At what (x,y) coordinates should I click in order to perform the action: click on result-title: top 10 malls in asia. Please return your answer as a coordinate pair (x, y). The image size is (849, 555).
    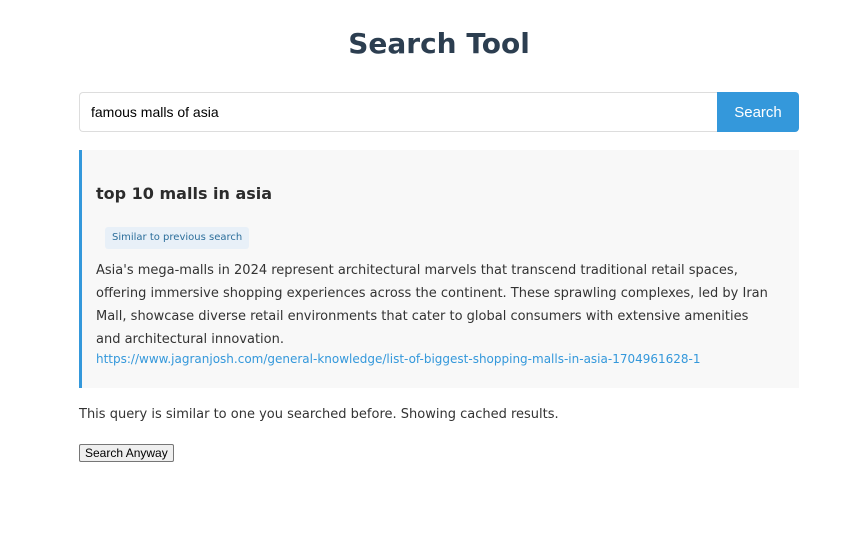
    Looking at the image, I should click on (184, 193).